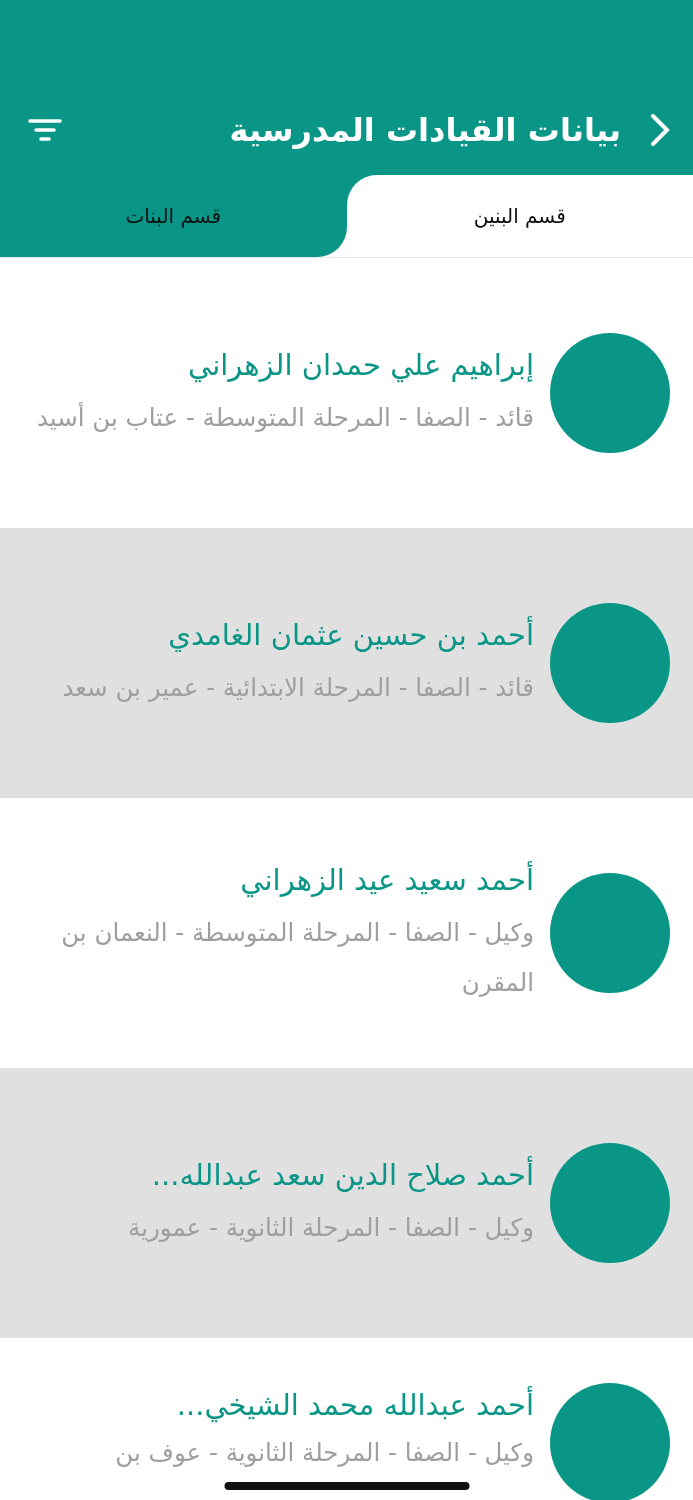  I want to click on person-details: قائد - الصفا - المرحلة الابتدائية - عمير بن سعد, so click(297, 688).